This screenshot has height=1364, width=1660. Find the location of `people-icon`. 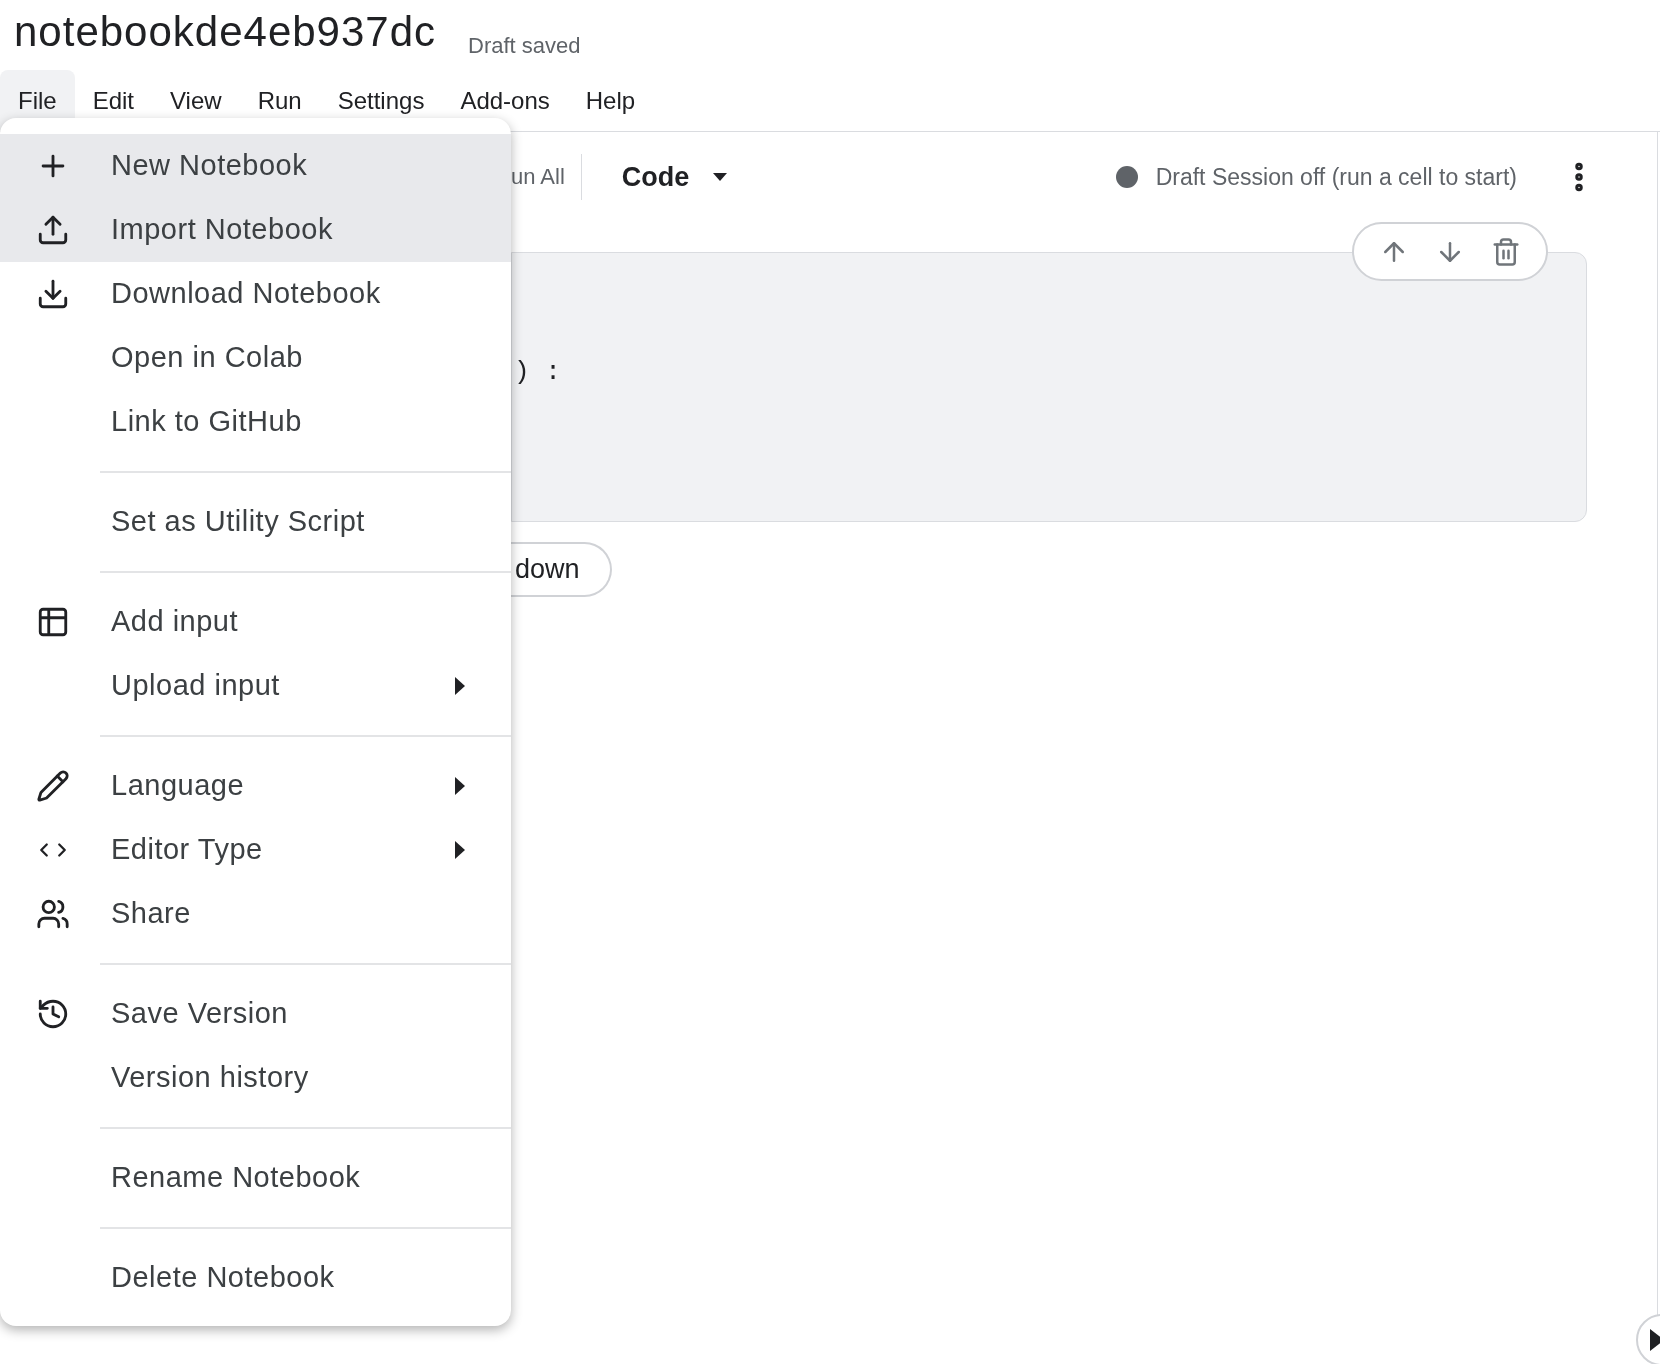

people-icon is located at coordinates (52, 914).